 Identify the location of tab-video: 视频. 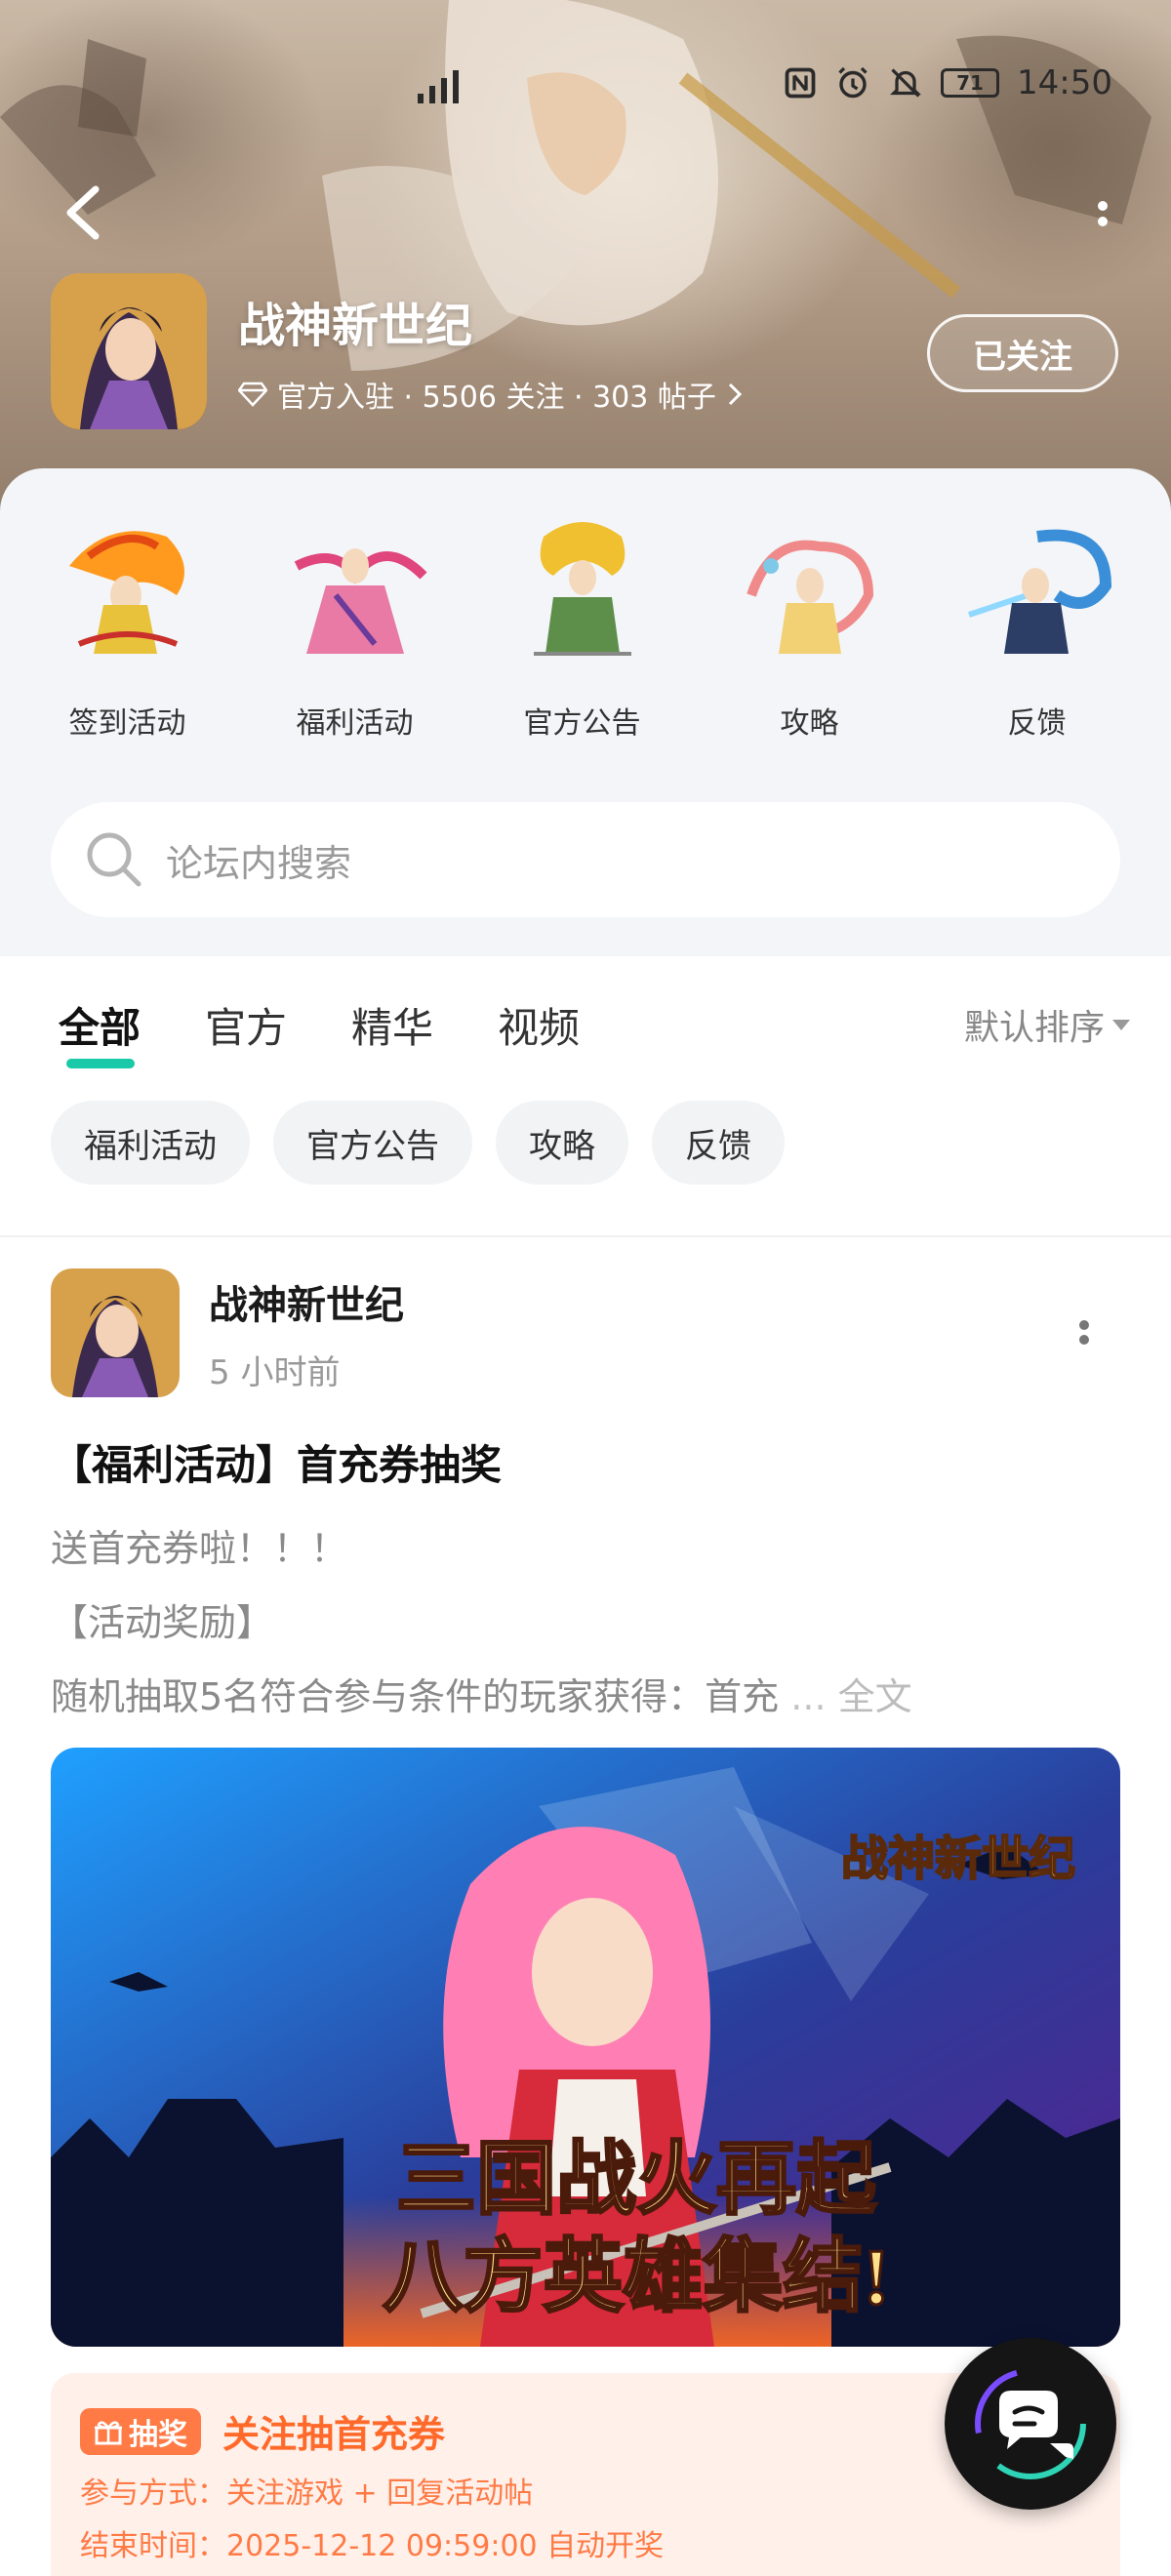
(539, 1025).